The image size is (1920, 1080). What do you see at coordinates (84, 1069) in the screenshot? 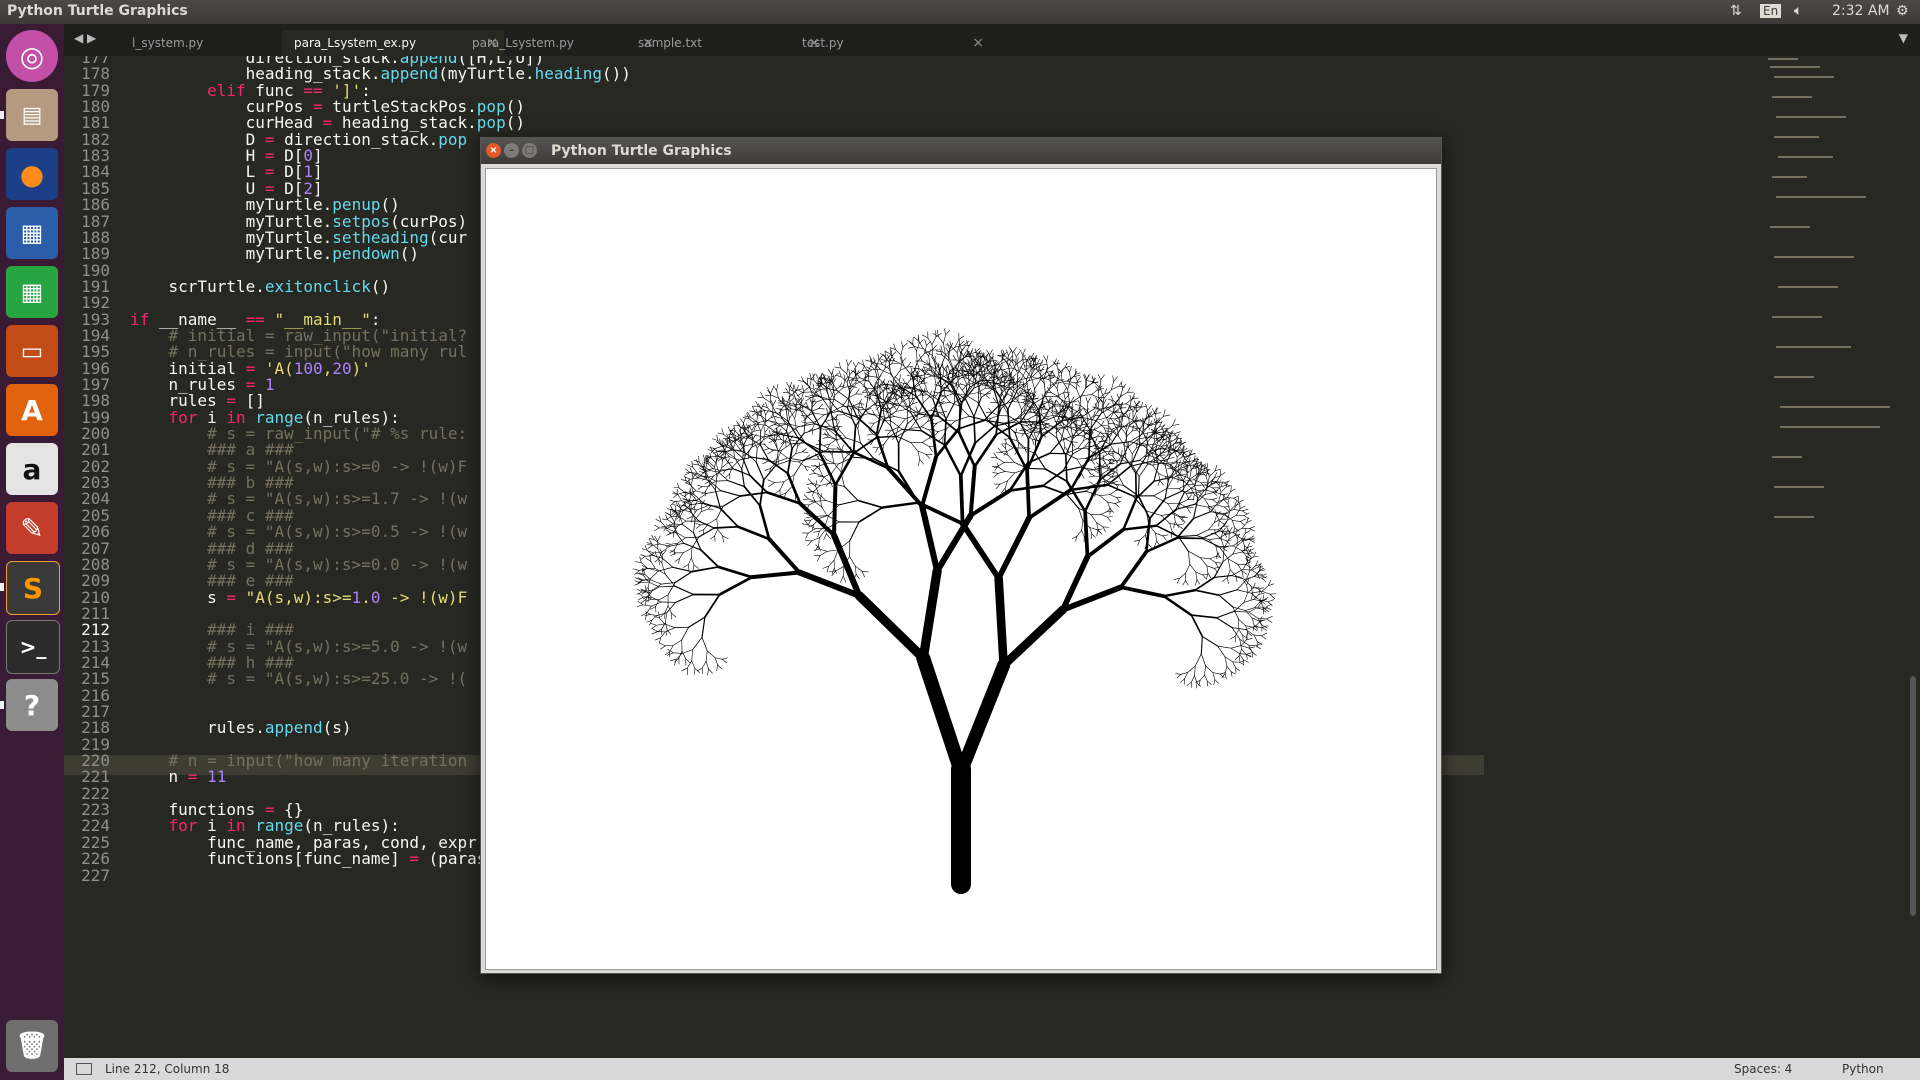
I see `panel-toggle-icon` at bounding box center [84, 1069].